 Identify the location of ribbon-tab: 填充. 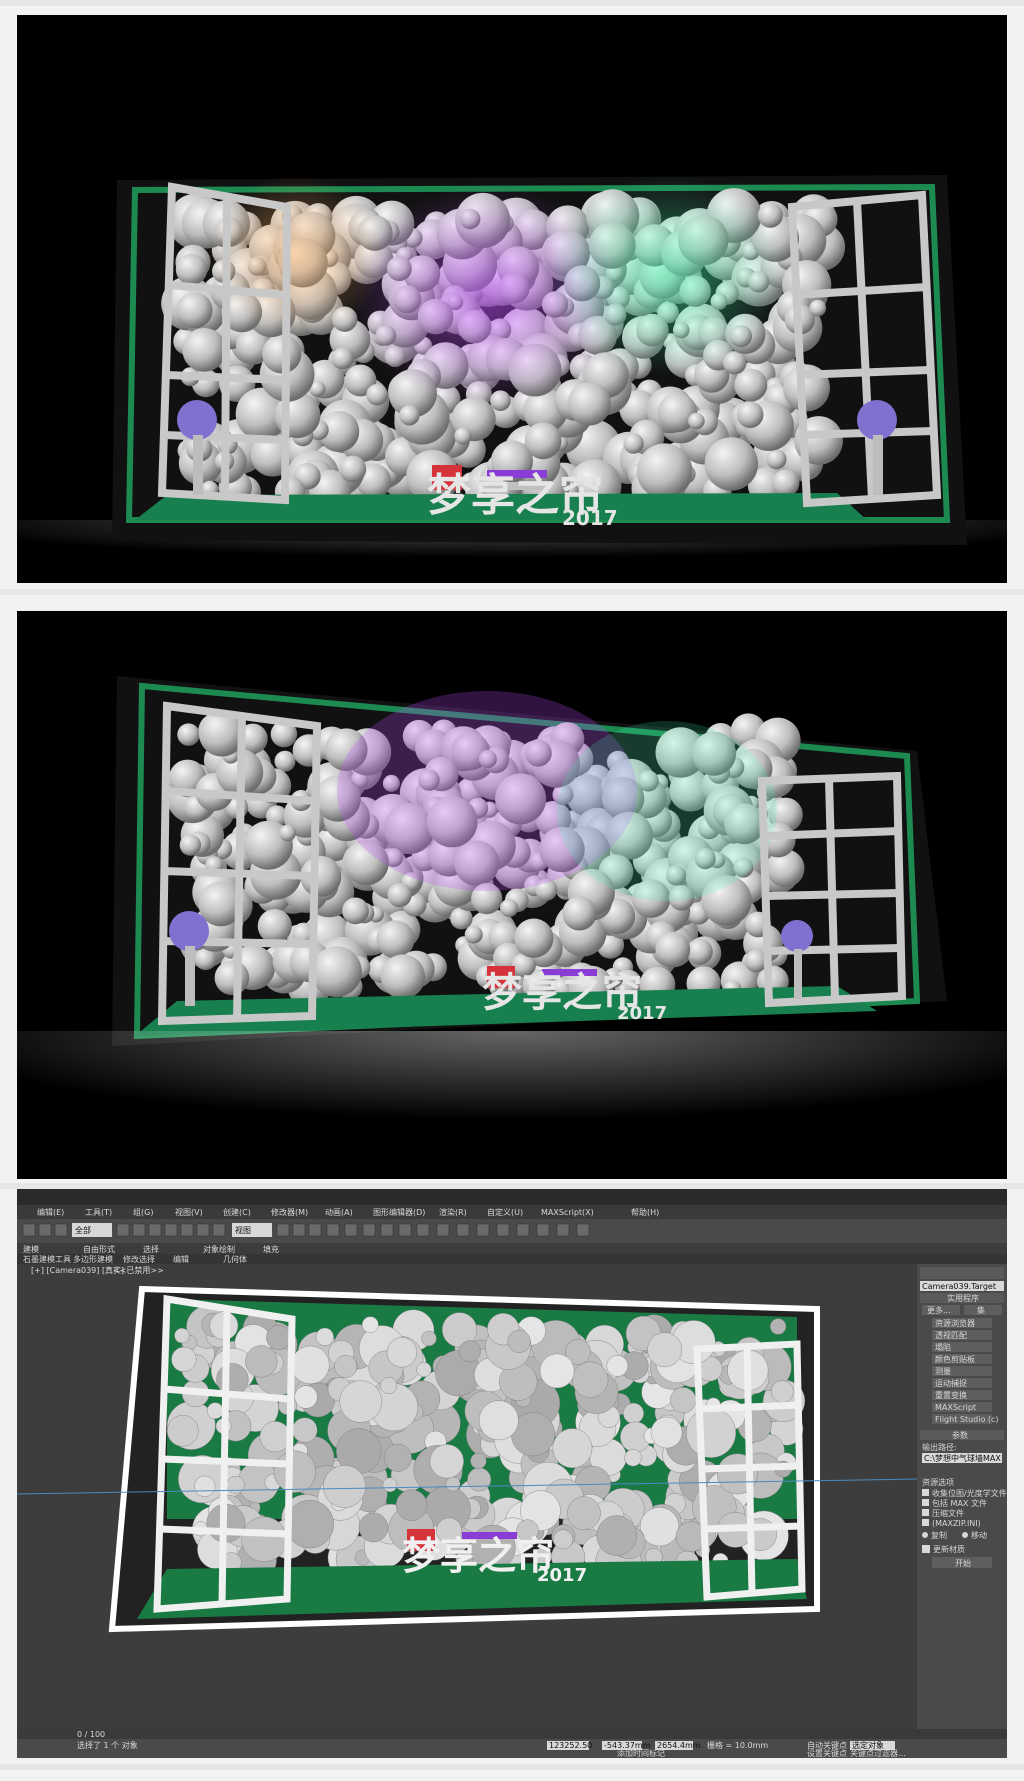
(271, 1249).